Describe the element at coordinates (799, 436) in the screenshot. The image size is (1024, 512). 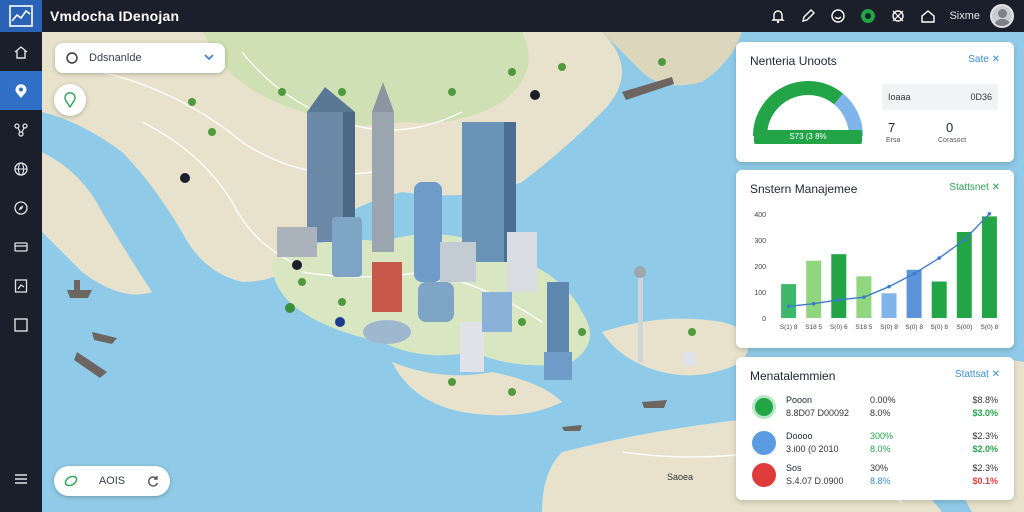
I see `market-name: Doooo` at that location.